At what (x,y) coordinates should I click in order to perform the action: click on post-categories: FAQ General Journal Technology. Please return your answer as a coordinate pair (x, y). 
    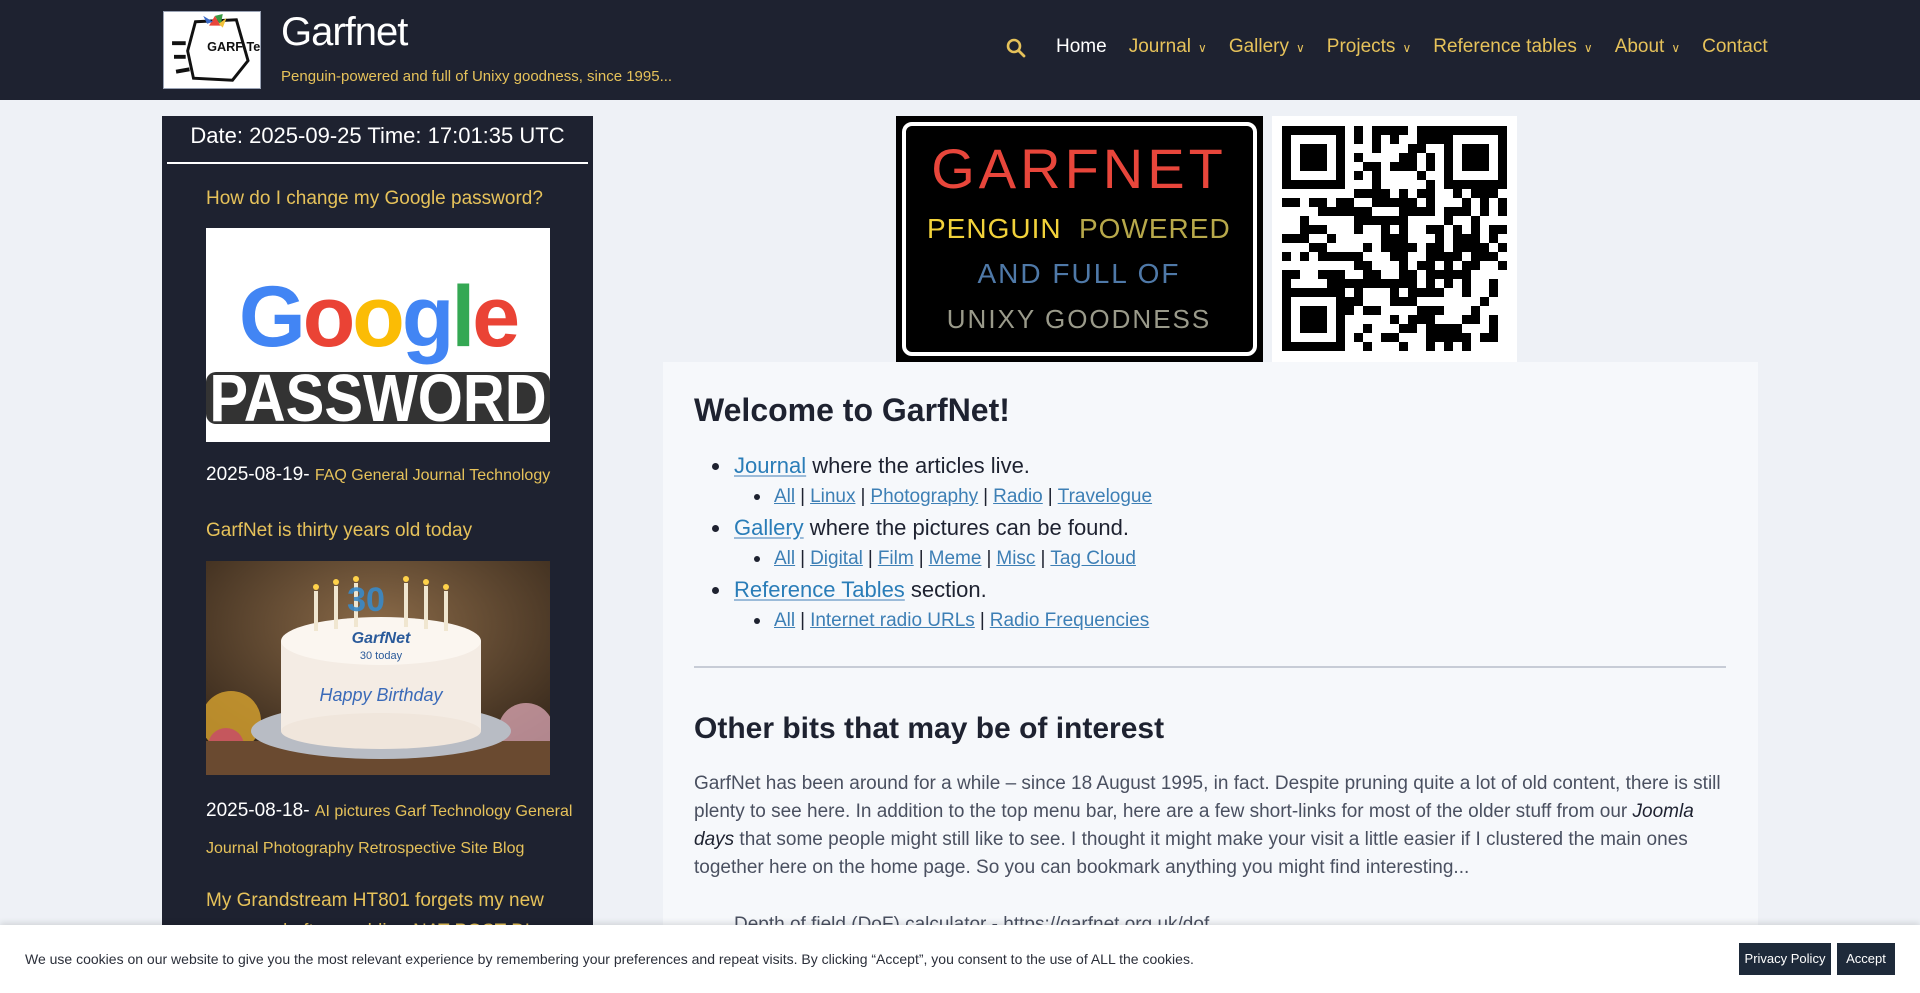
    Looking at the image, I should click on (432, 475).